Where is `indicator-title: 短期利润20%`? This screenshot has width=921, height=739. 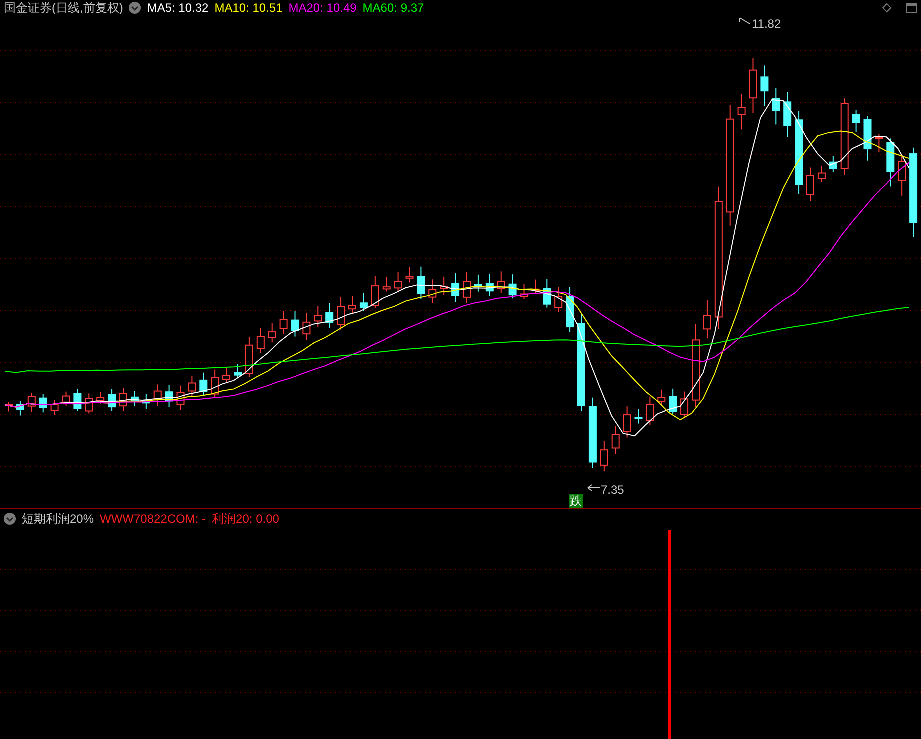 indicator-title: 短期利润20% is located at coordinates (58, 518).